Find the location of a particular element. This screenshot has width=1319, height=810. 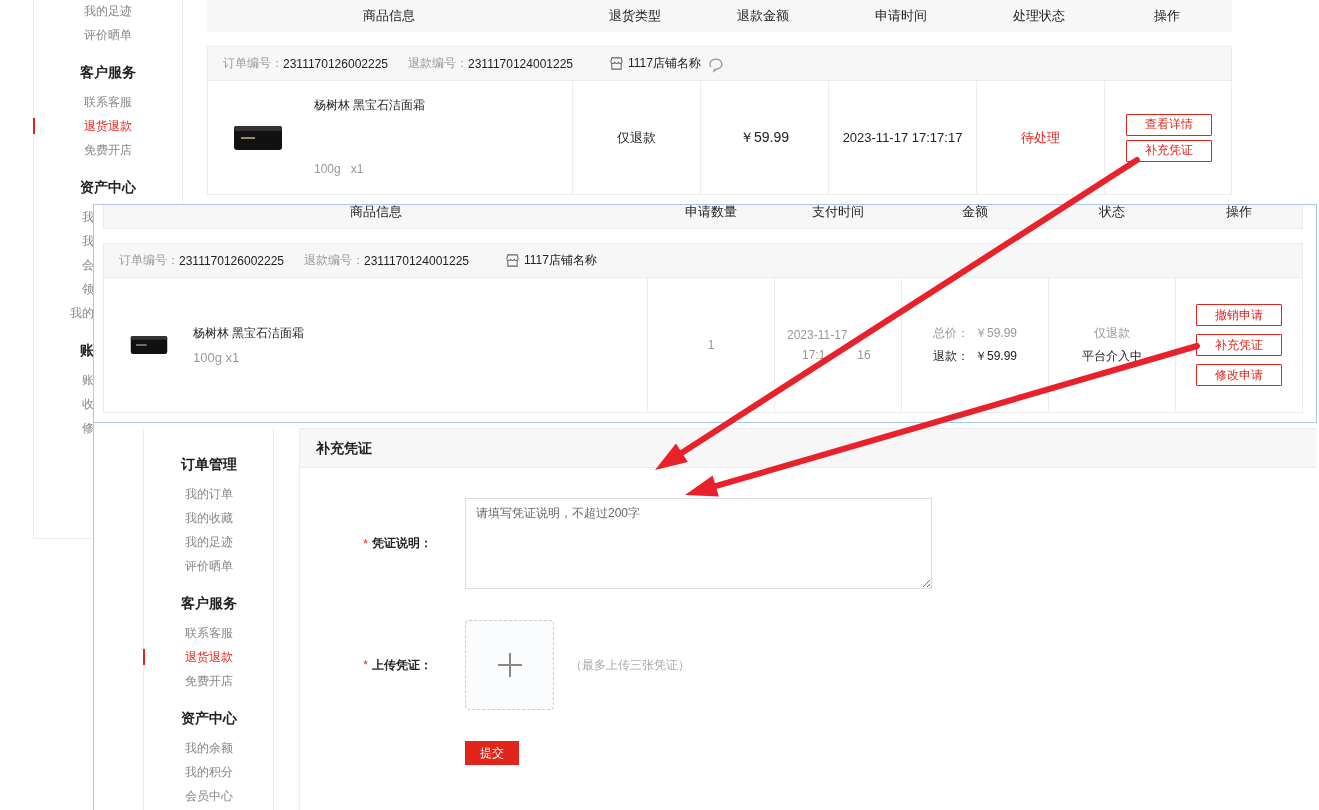

sidebar-item: 我的 is located at coordinates (82, 313).